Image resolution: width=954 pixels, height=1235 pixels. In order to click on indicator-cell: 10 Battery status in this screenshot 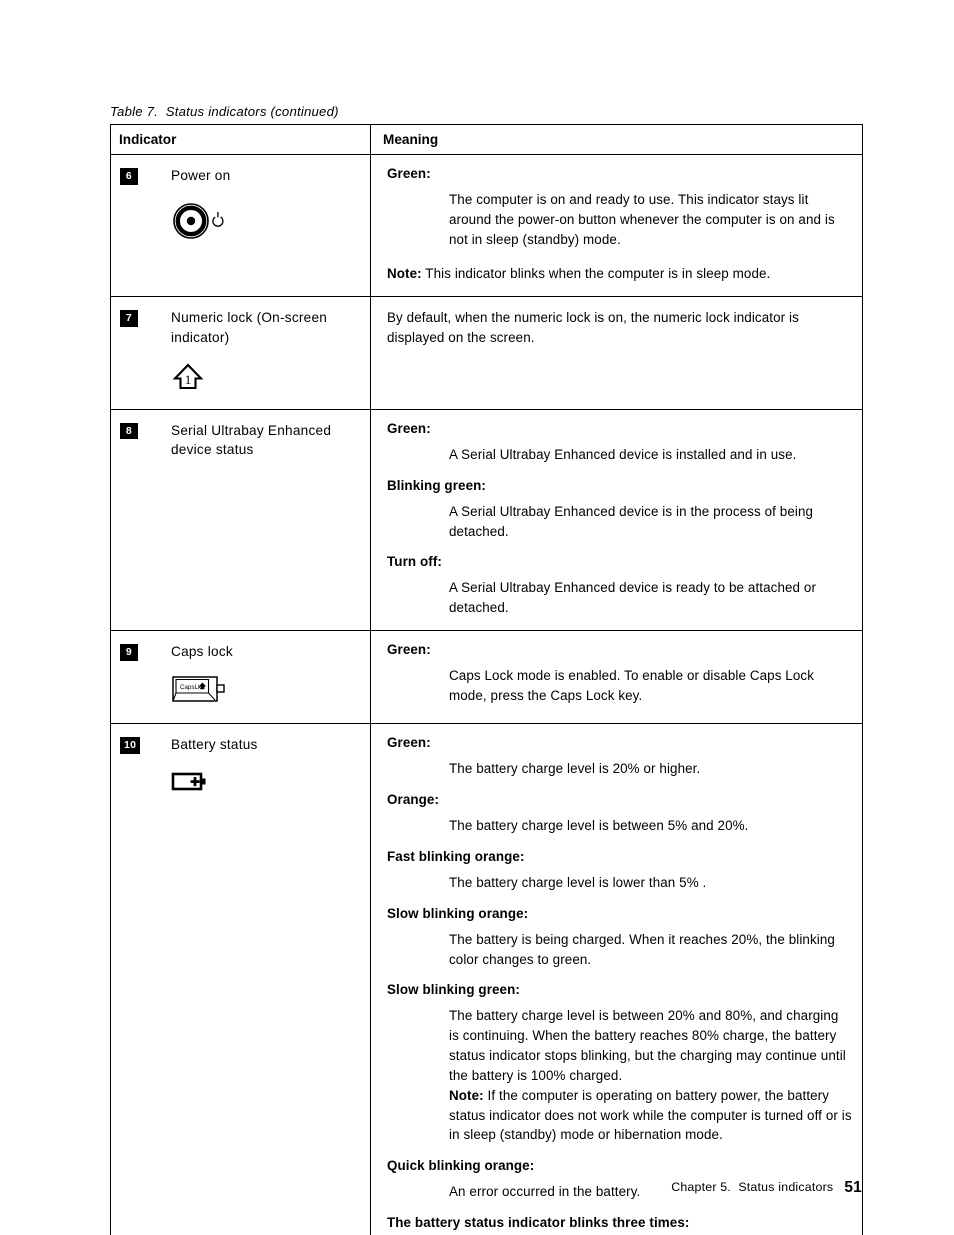, I will do `click(240, 979)`.